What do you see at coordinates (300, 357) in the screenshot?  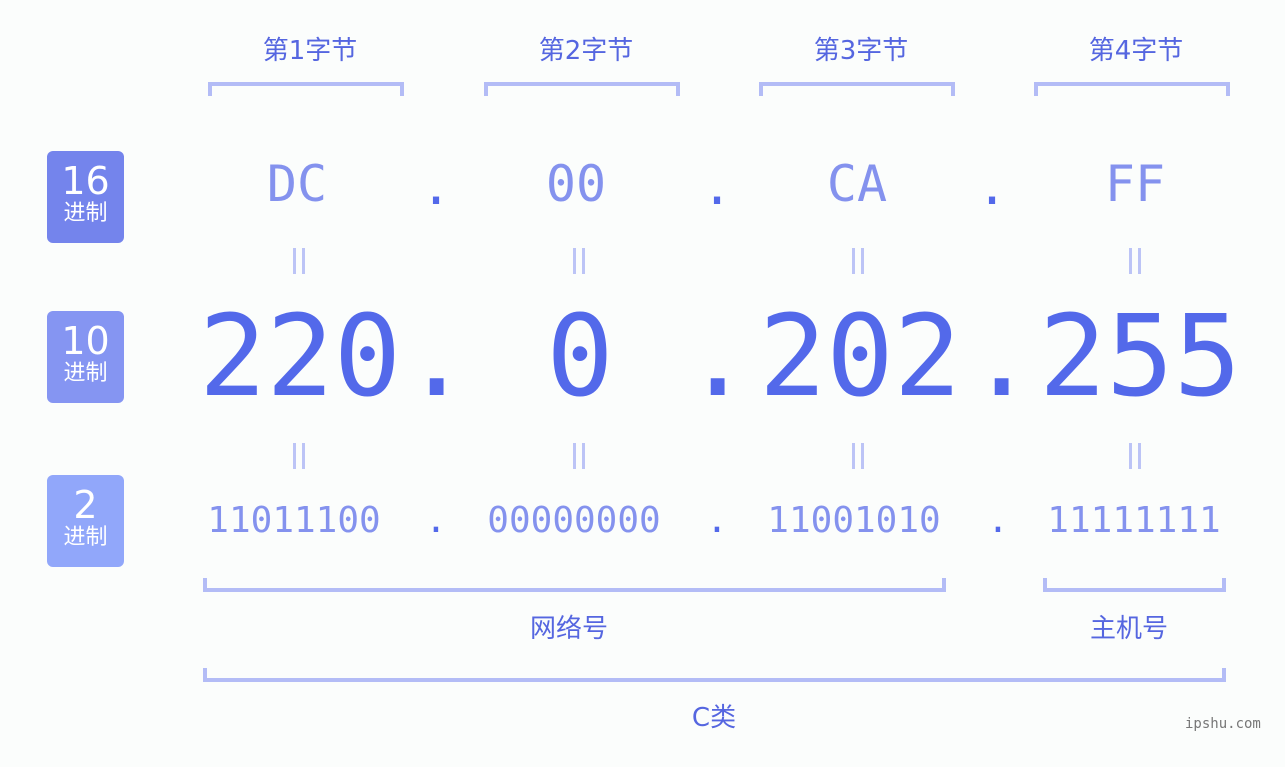 I see `dec-byte-1: 220` at bounding box center [300, 357].